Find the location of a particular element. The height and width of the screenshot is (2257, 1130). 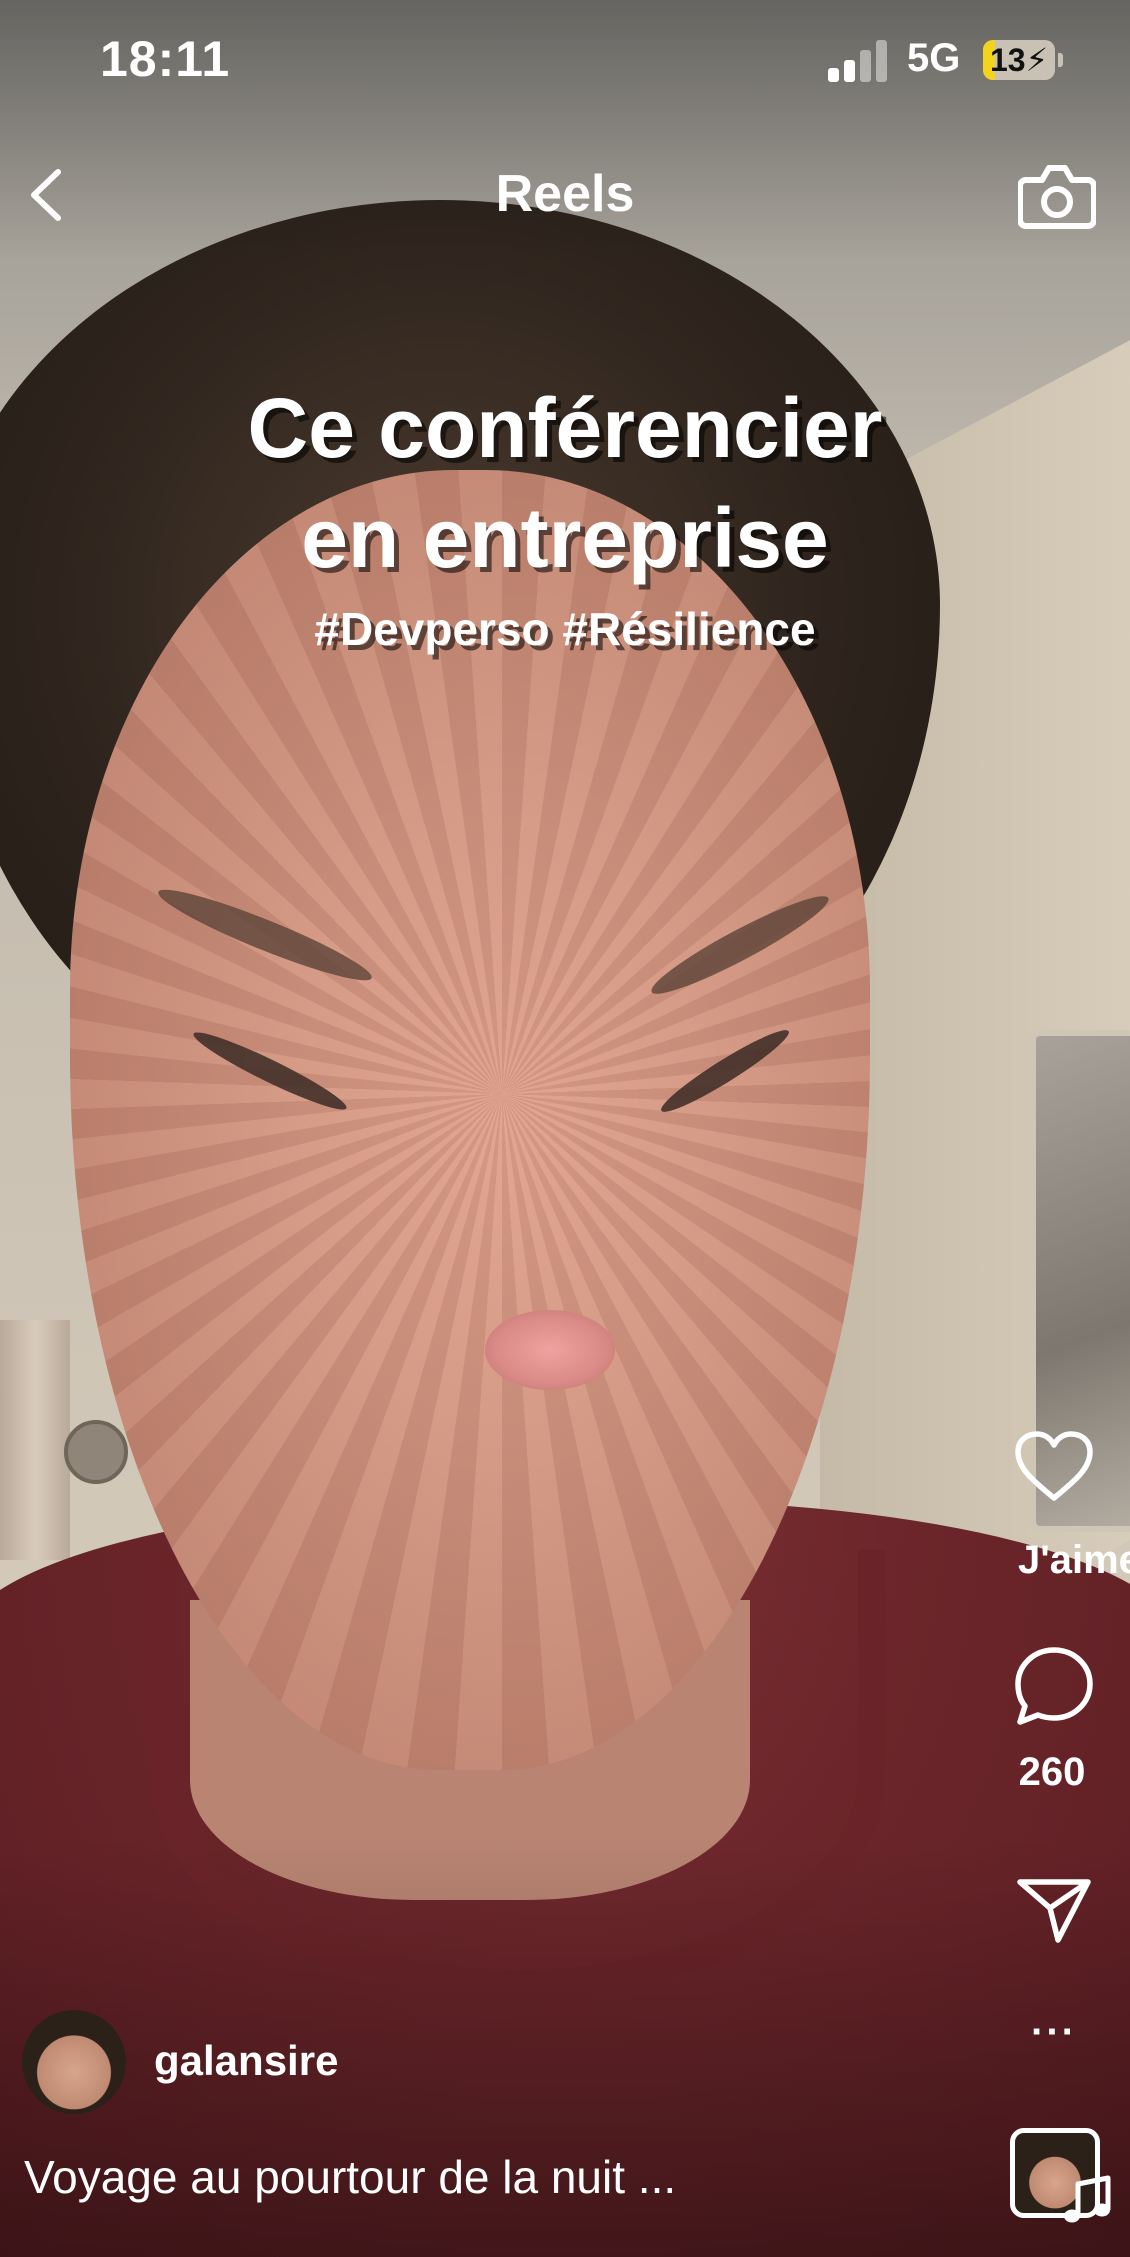

battery-level: 13 is located at coordinates (1007, 60).